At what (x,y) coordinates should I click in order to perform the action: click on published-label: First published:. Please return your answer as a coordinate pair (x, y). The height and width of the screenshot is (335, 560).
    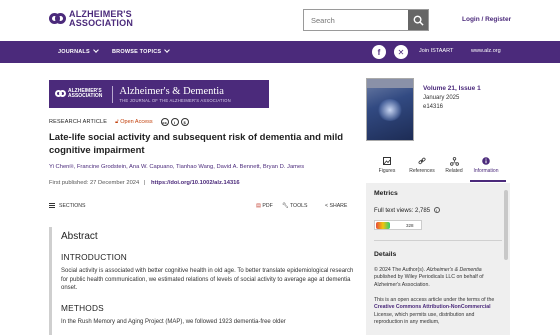
    Looking at the image, I should click on (69, 183).